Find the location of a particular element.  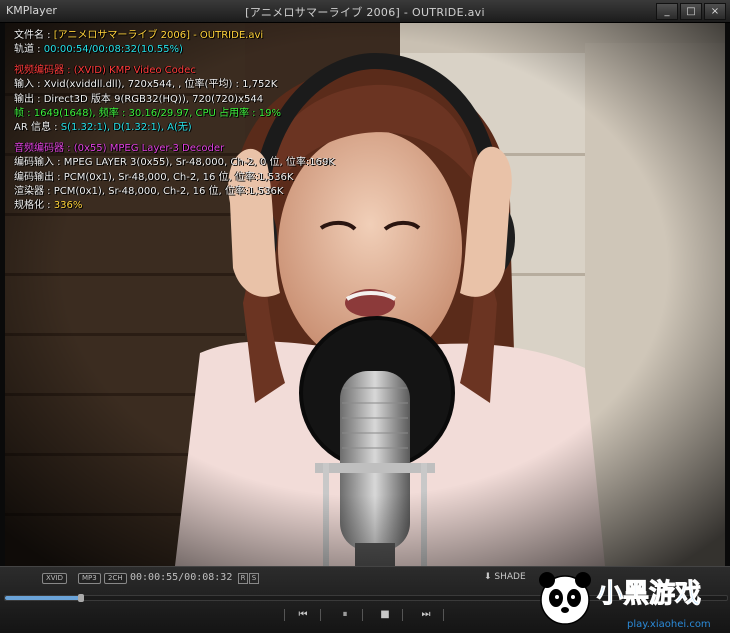

watermark-brand: 小黑游戏 is located at coordinates (649, 594).